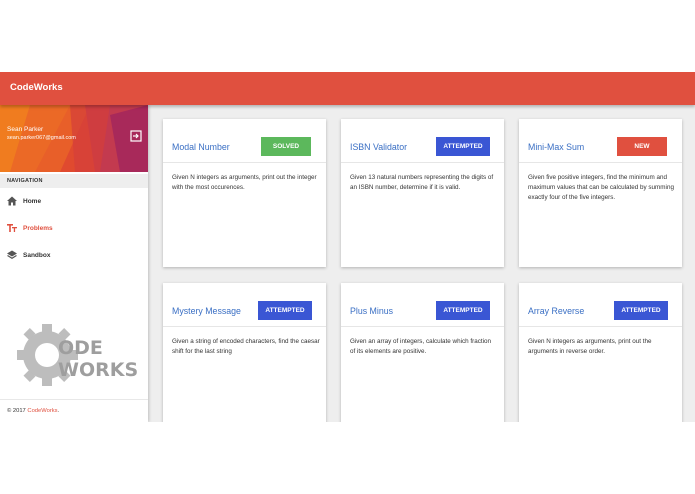 This screenshot has height=494, width=695. What do you see at coordinates (42, 411) in the screenshot?
I see `footer-brand-link: CodeWorks` at bounding box center [42, 411].